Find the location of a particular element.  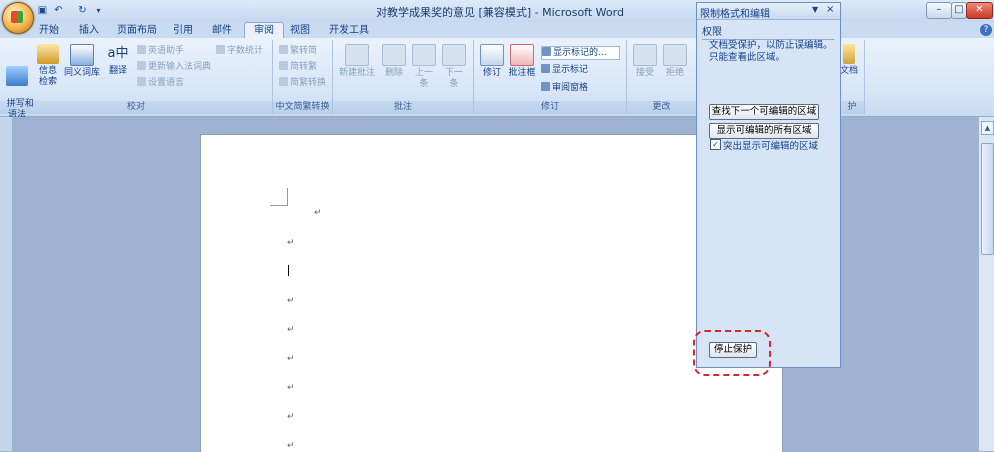

abc-check-icon is located at coordinates (17, 76).